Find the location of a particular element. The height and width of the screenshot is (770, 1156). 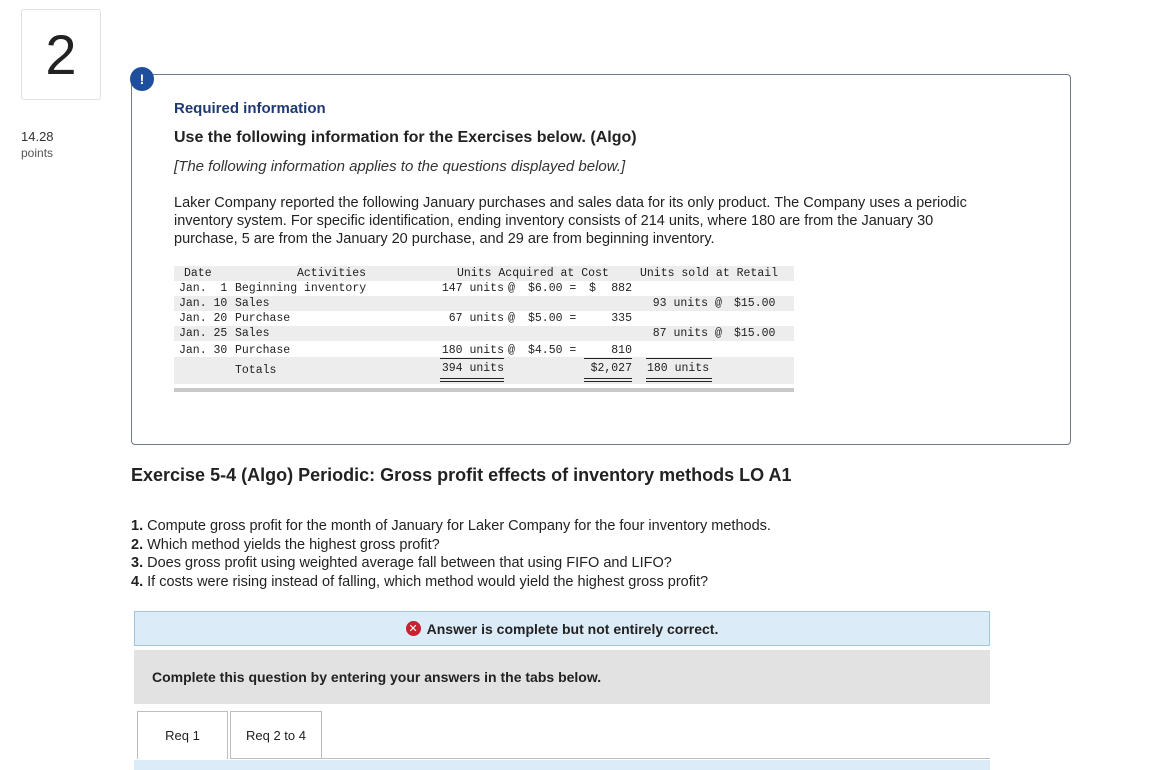

tab-label: Req 2 to 4 is located at coordinates (276, 735).